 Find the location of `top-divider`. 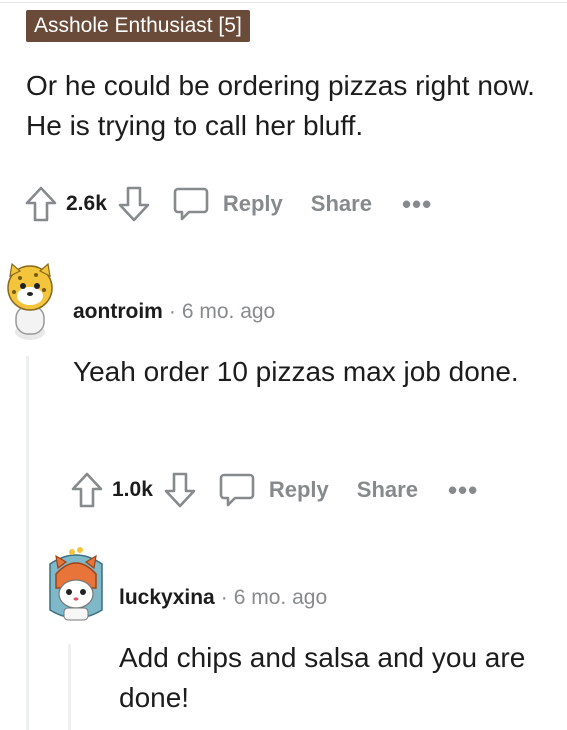

top-divider is located at coordinates (283, 2).